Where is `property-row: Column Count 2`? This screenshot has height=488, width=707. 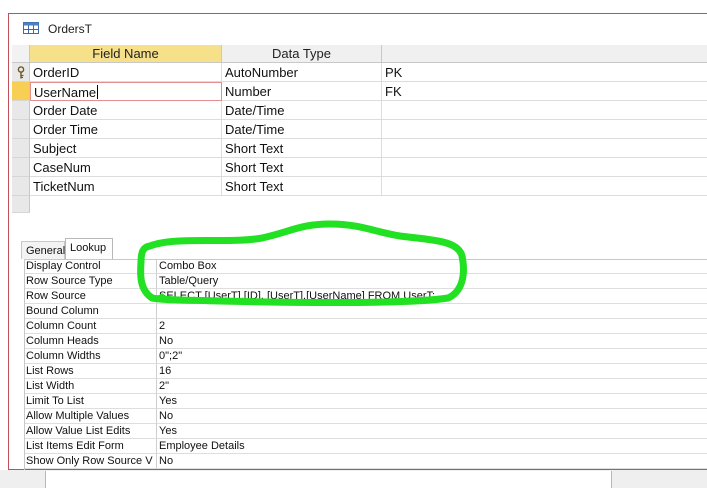
property-row: Column Count 2 is located at coordinates (365, 326).